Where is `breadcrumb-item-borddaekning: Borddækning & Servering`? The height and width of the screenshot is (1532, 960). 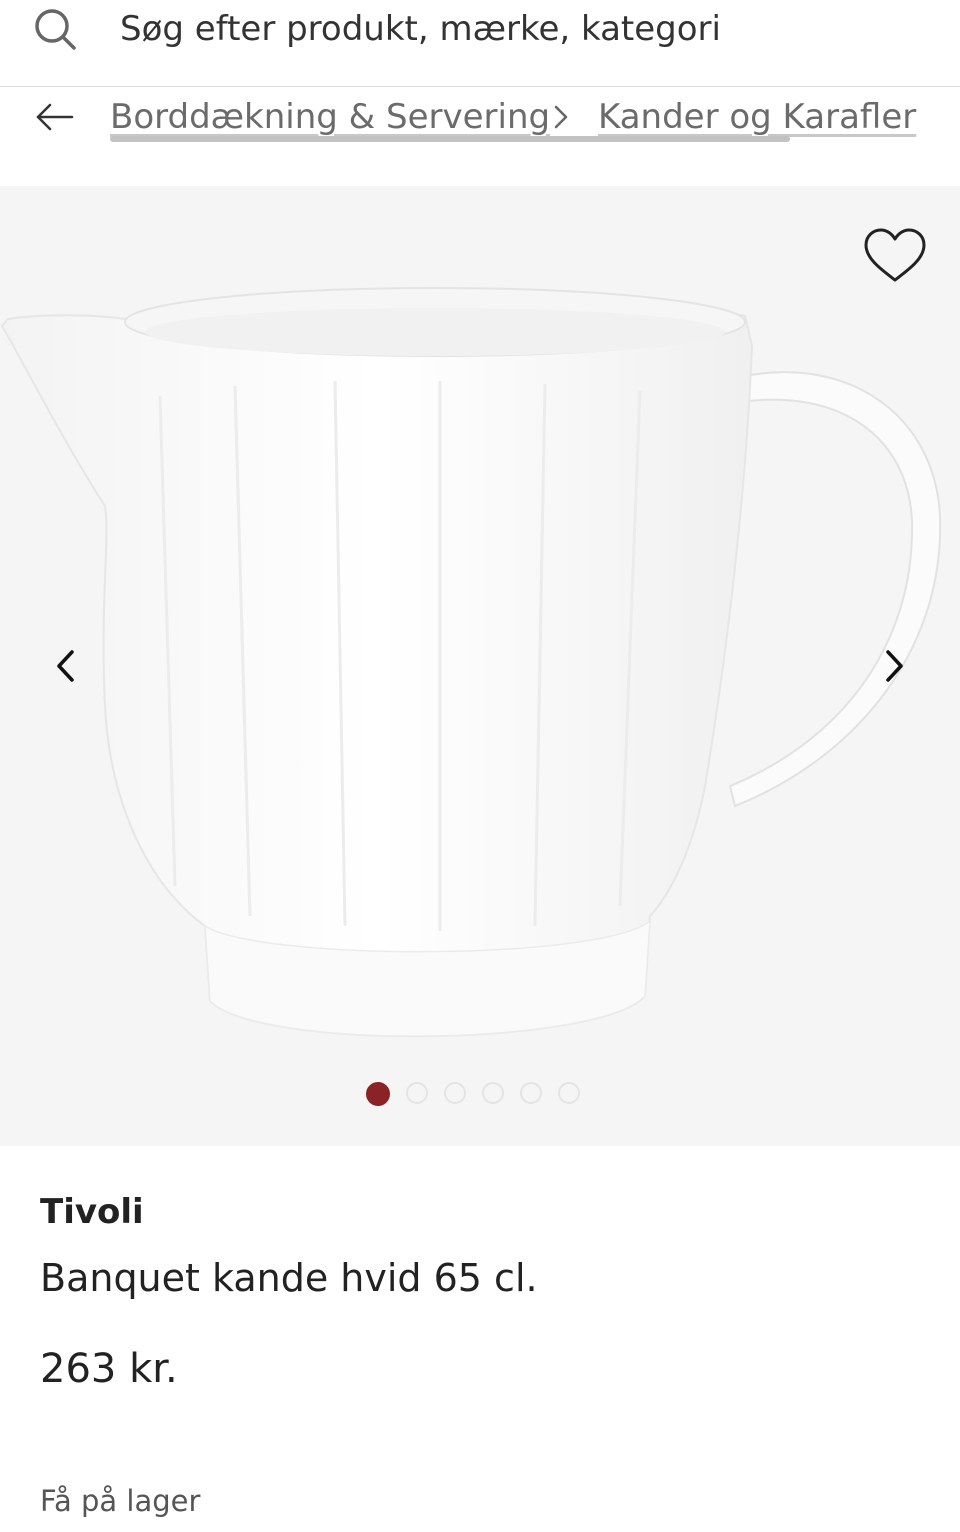
breadcrumb-item-borddaekning: Borddækning & Servering is located at coordinates (330, 117).